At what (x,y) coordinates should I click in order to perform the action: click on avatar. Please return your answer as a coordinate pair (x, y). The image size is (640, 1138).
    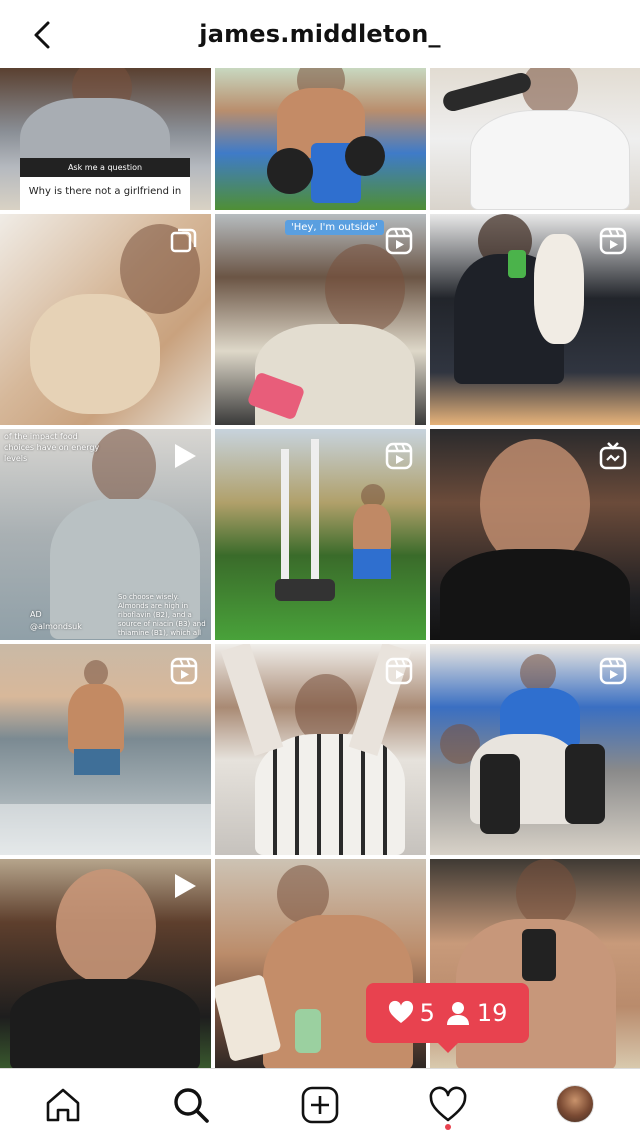
    Looking at the image, I should click on (575, 1104).